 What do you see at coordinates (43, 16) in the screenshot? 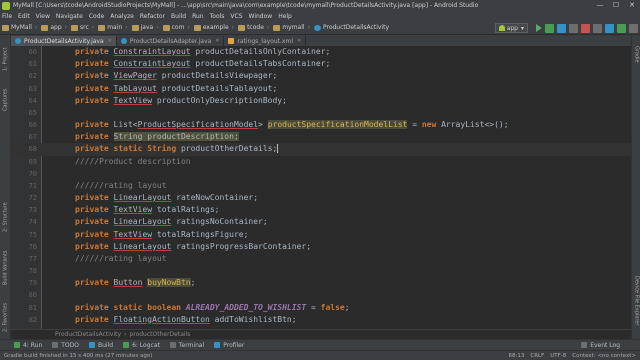
I see `menu-view: View` at bounding box center [43, 16].